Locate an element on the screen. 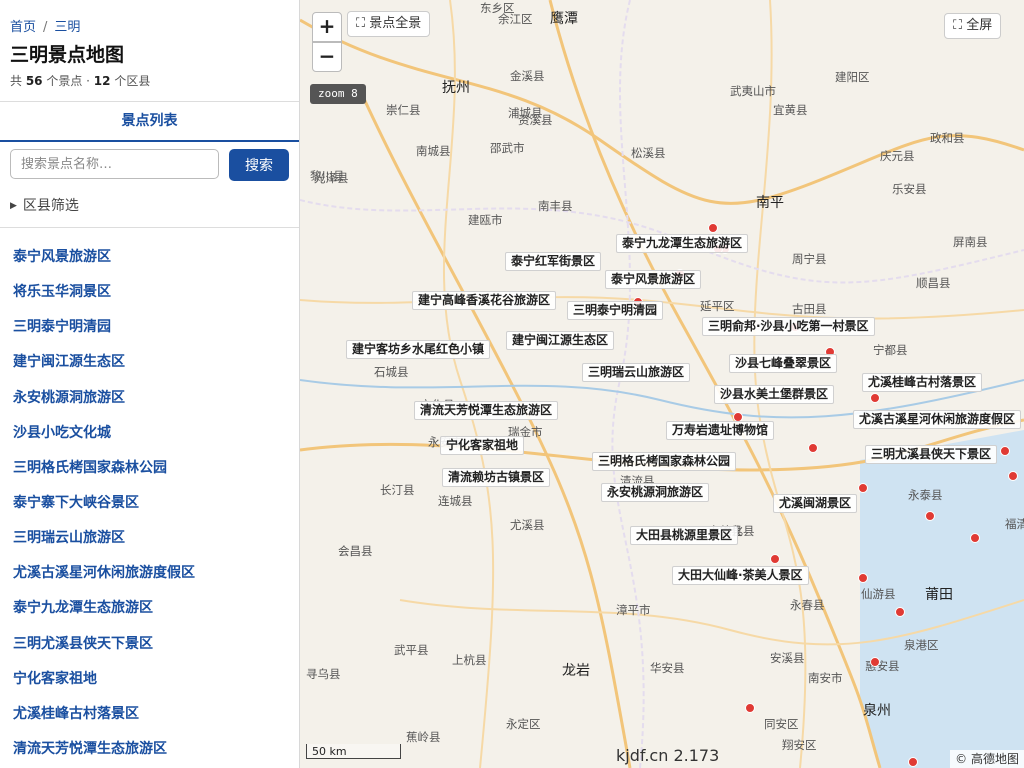 The image size is (1024, 768). place-label: 南城县 is located at coordinates (433, 151).